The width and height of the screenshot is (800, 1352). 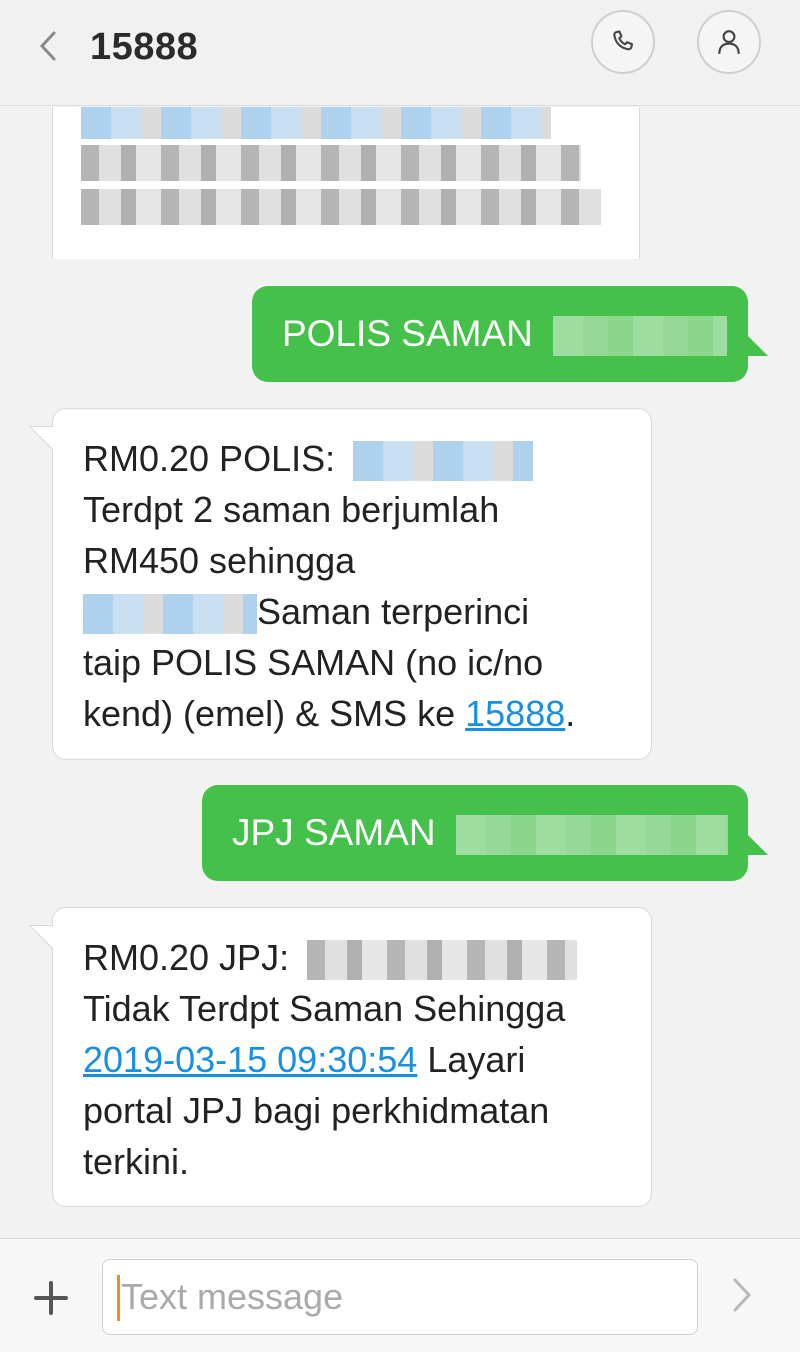 I want to click on text-caret, so click(x=118, y=1298).